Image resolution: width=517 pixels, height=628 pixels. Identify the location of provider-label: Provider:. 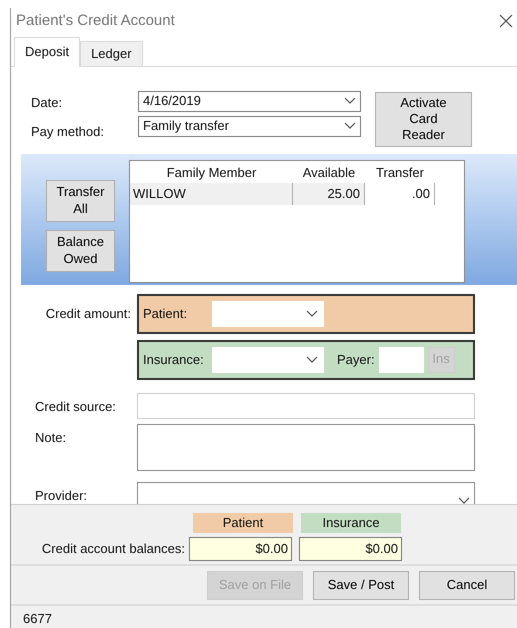
(61, 495).